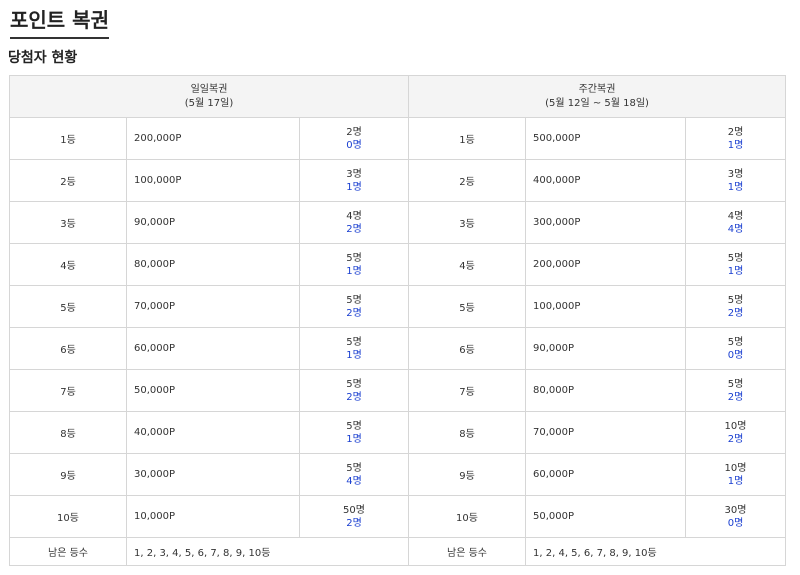 Image resolution: width=800 pixels, height=575 pixels. I want to click on daily-lottery-header: 일일복권 (5월 17일), so click(209, 96).